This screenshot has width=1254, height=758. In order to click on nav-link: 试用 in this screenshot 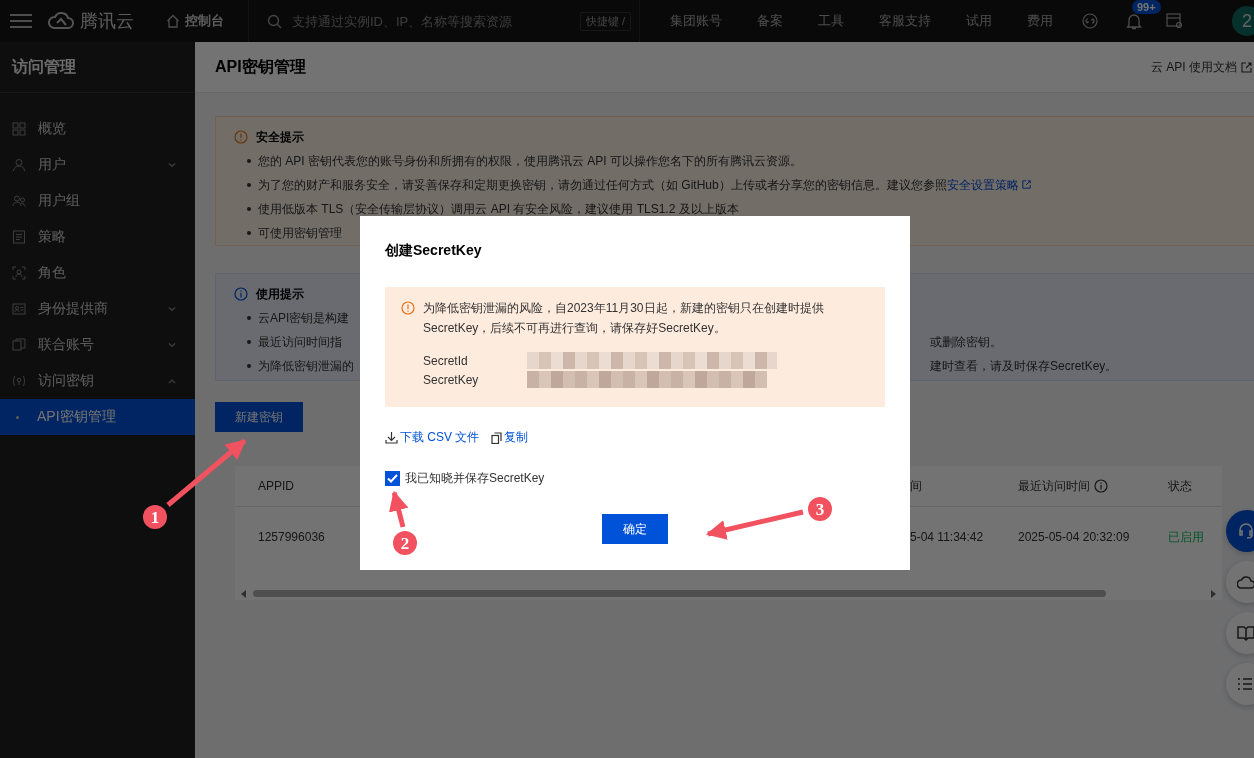, I will do `click(974, 21)`.